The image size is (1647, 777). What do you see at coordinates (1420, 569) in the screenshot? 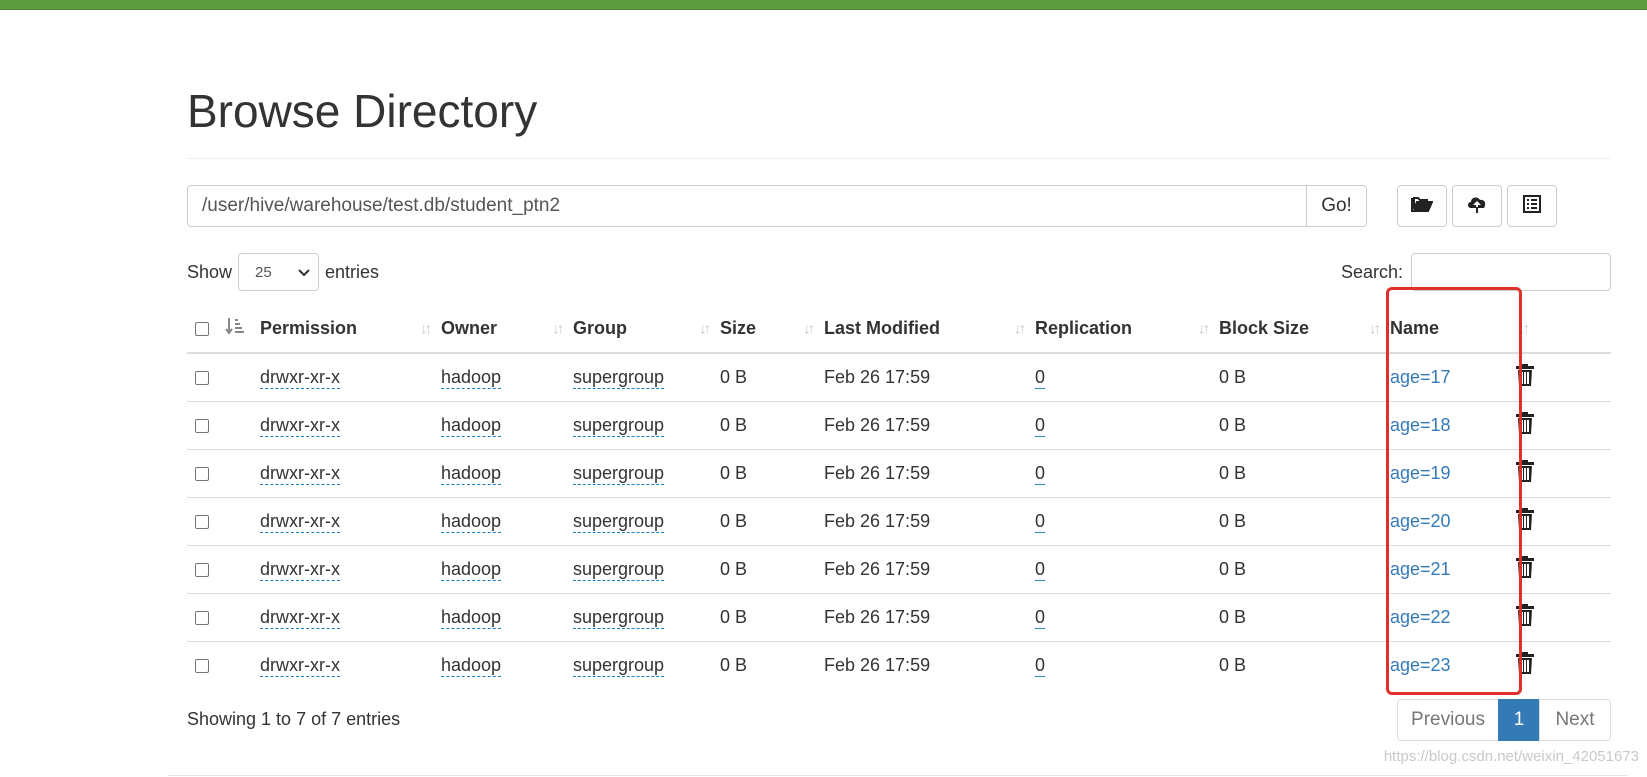
I see `file-name-link: age=21` at bounding box center [1420, 569].